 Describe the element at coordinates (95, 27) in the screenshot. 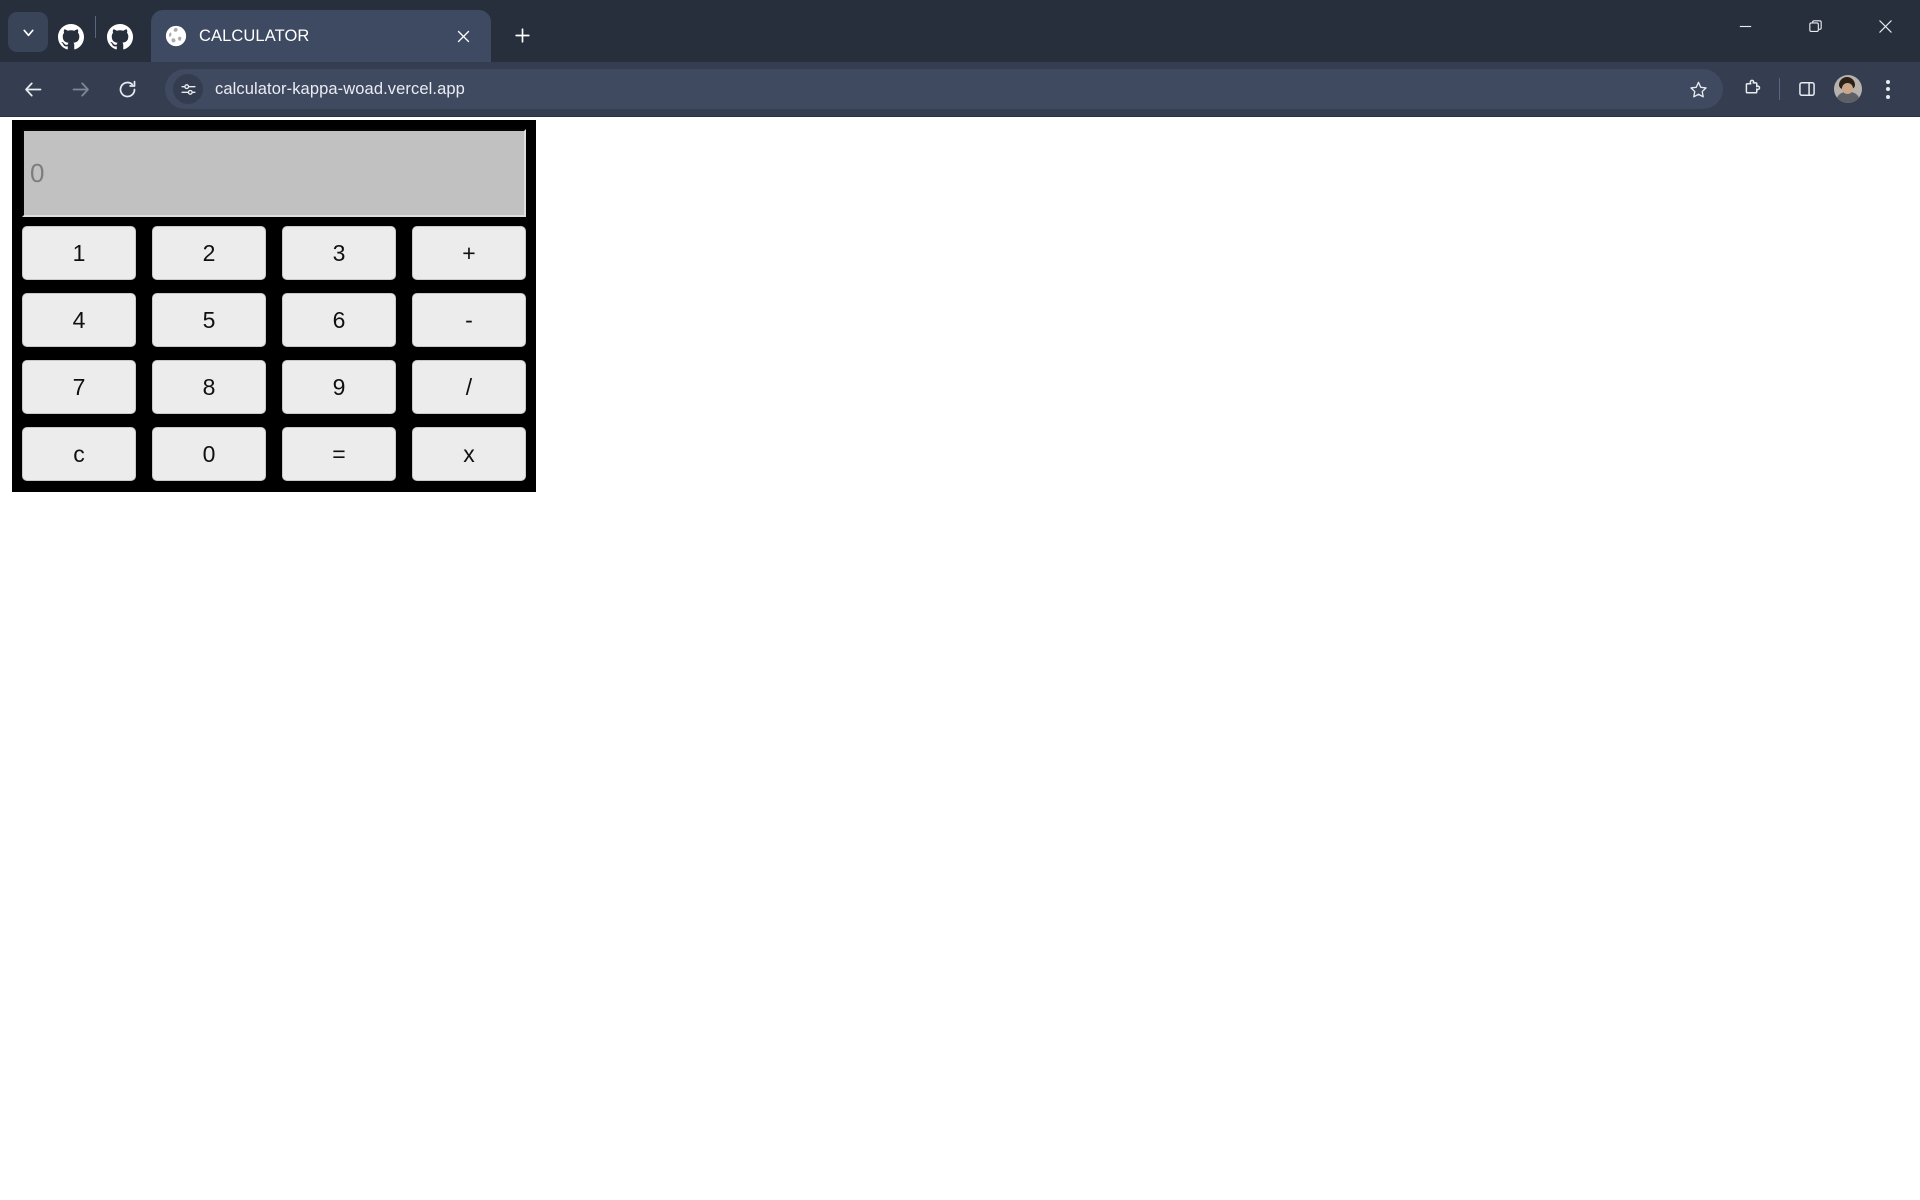

I see `tab-separator` at that location.